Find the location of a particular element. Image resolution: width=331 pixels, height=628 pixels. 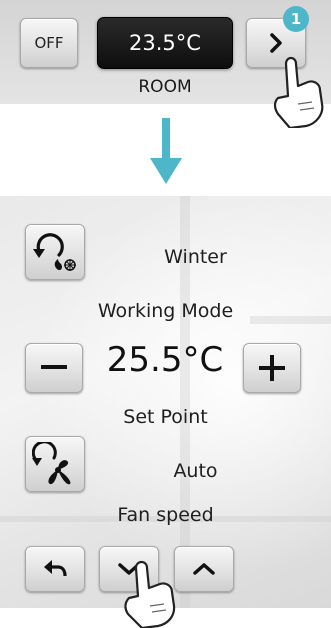

fan-speed-label: Fan speed is located at coordinates (165, 515).